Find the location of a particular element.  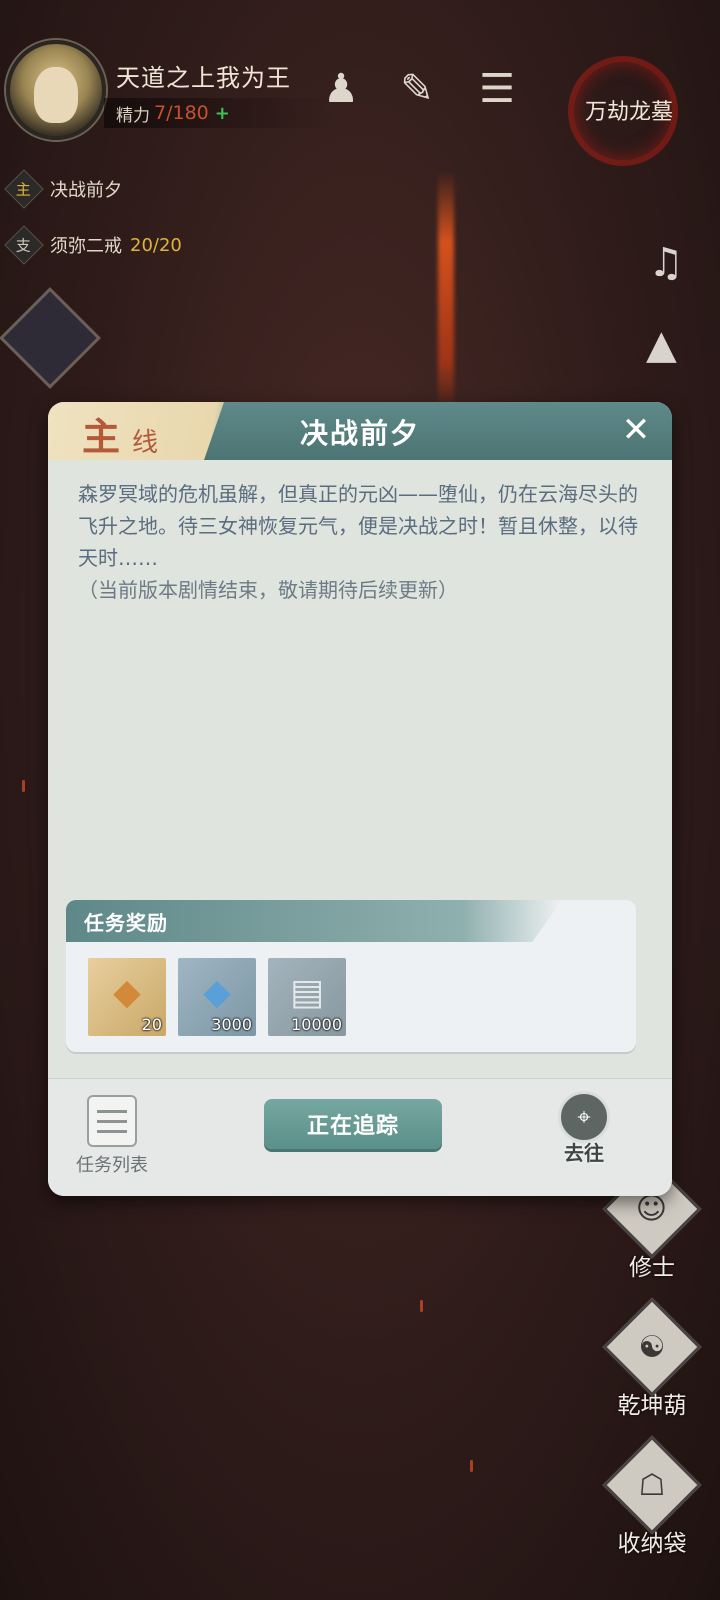

scroll-icon: ☰ is located at coordinates (497, 89).